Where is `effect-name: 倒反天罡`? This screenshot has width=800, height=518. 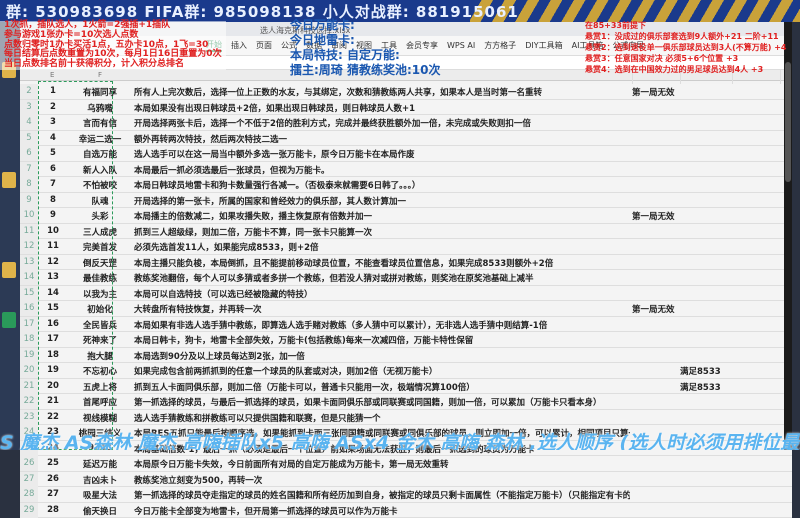 effect-name: 倒反天罡 is located at coordinates (100, 263).